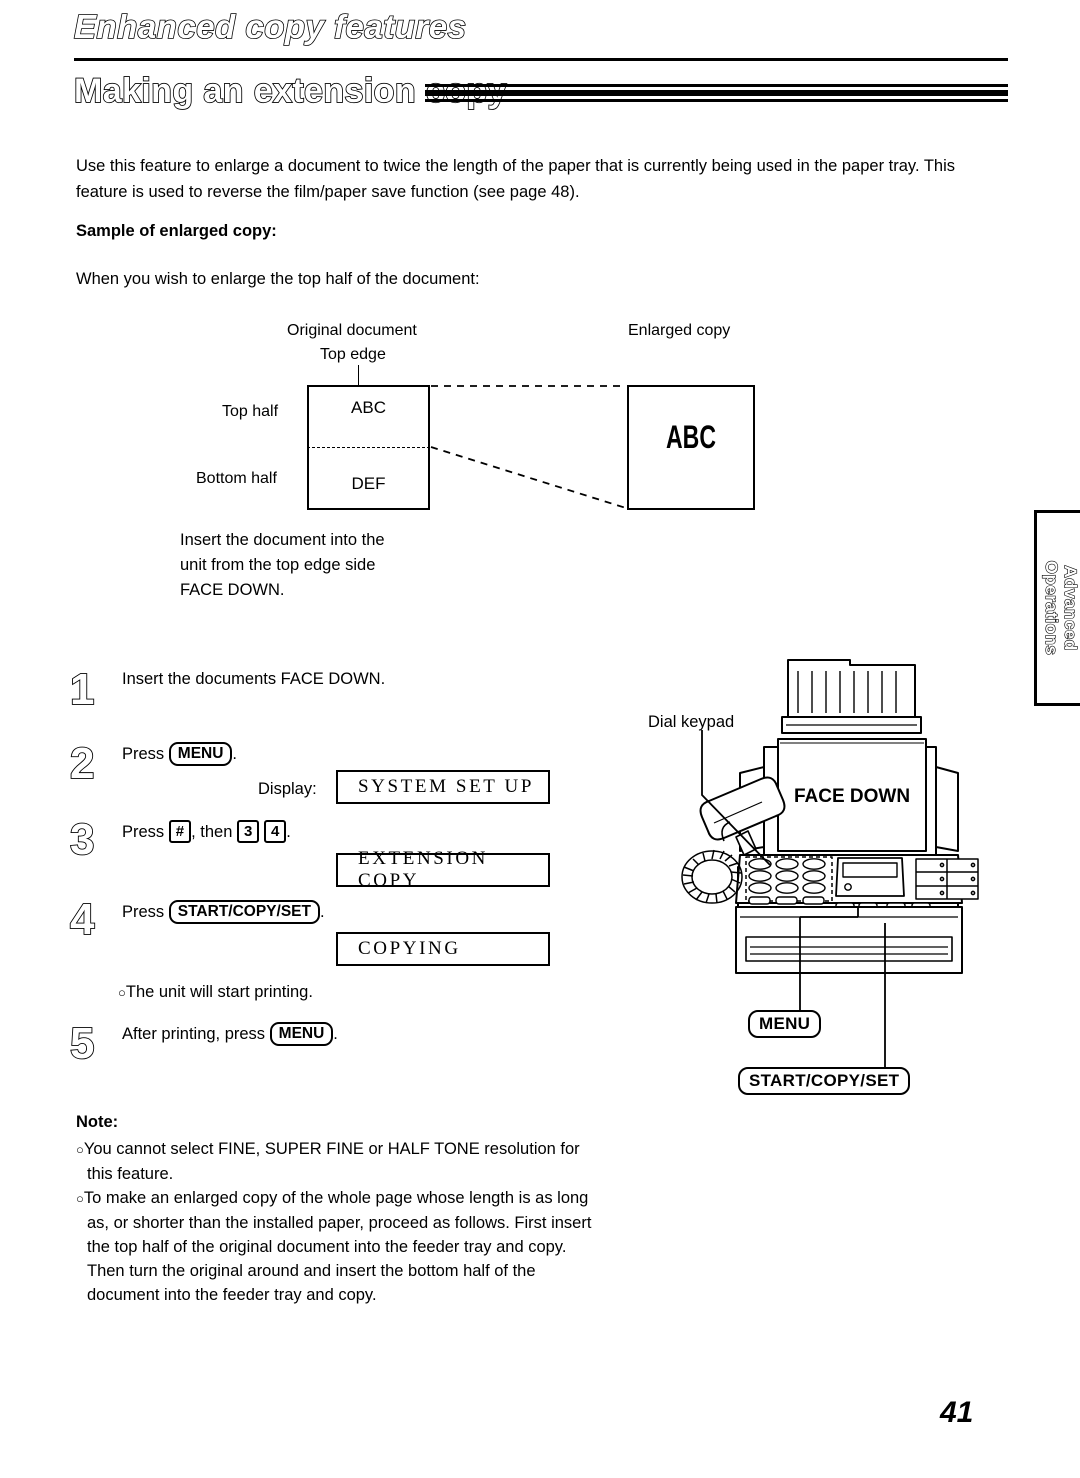 The width and height of the screenshot is (1080, 1478). I want to click on step-2-text: Press MENU., so click(179, 754).